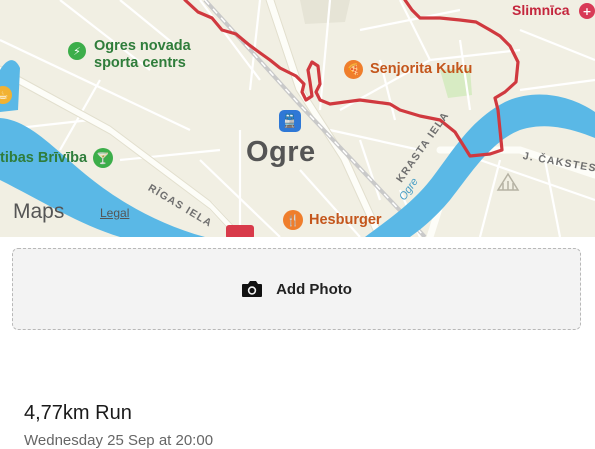 Image resolution: width=595 pixels, height=449 pixels. Describe the element at coordinates (587, 11) in the screenshot. I see `hospital-pin-icon: +` at that location.